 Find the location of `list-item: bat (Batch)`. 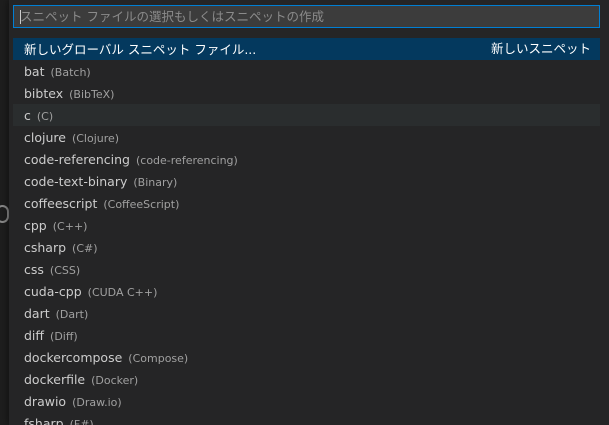

list-item: bat (Batch) is located at coordinates (306, 71).